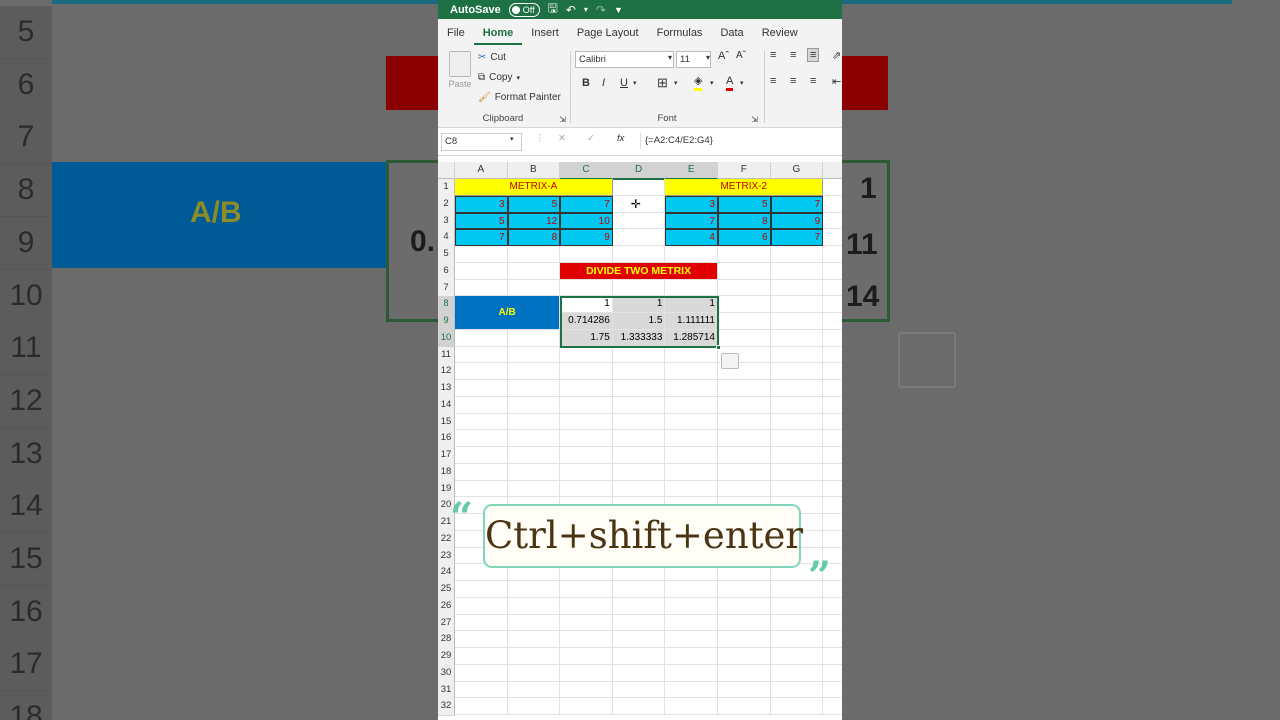 The width and height of the screenshot is (1280, 720). What do you see at coordinates (534, 221) in the screenshot?
I see `matrix-a-cell: 12` at bounding box center [534, 221].